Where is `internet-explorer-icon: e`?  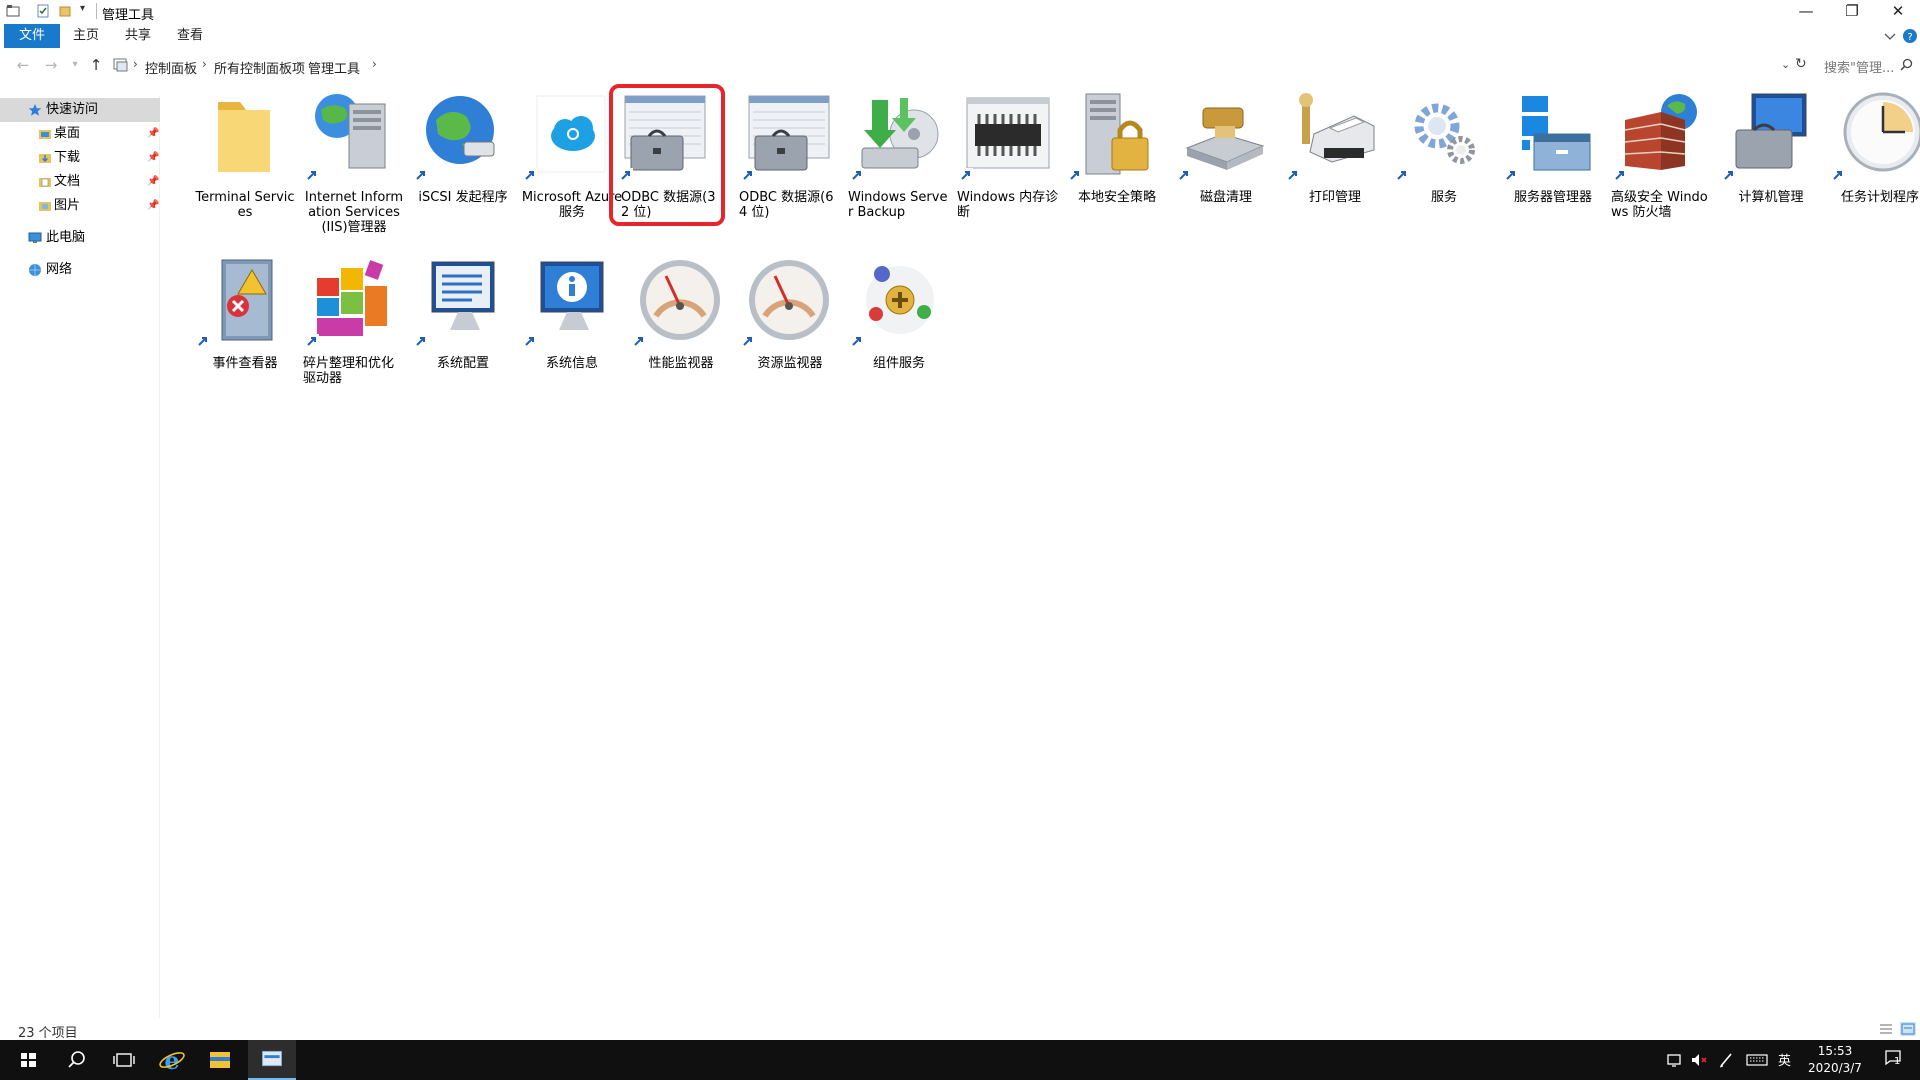
internet-explorer-icon: e is located at coordinates (172, 1060).